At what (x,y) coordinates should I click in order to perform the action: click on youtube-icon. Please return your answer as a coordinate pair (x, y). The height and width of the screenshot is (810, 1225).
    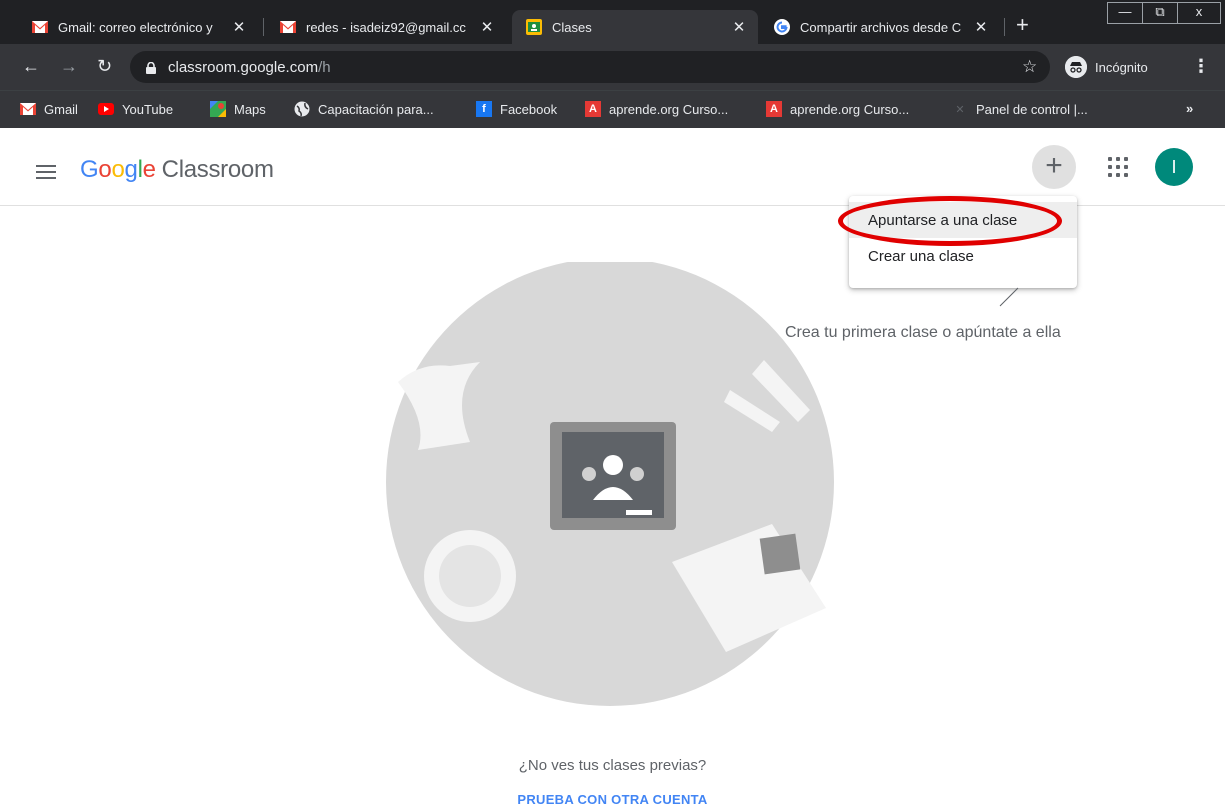
    Looking at the image, I should click on (106, 109).